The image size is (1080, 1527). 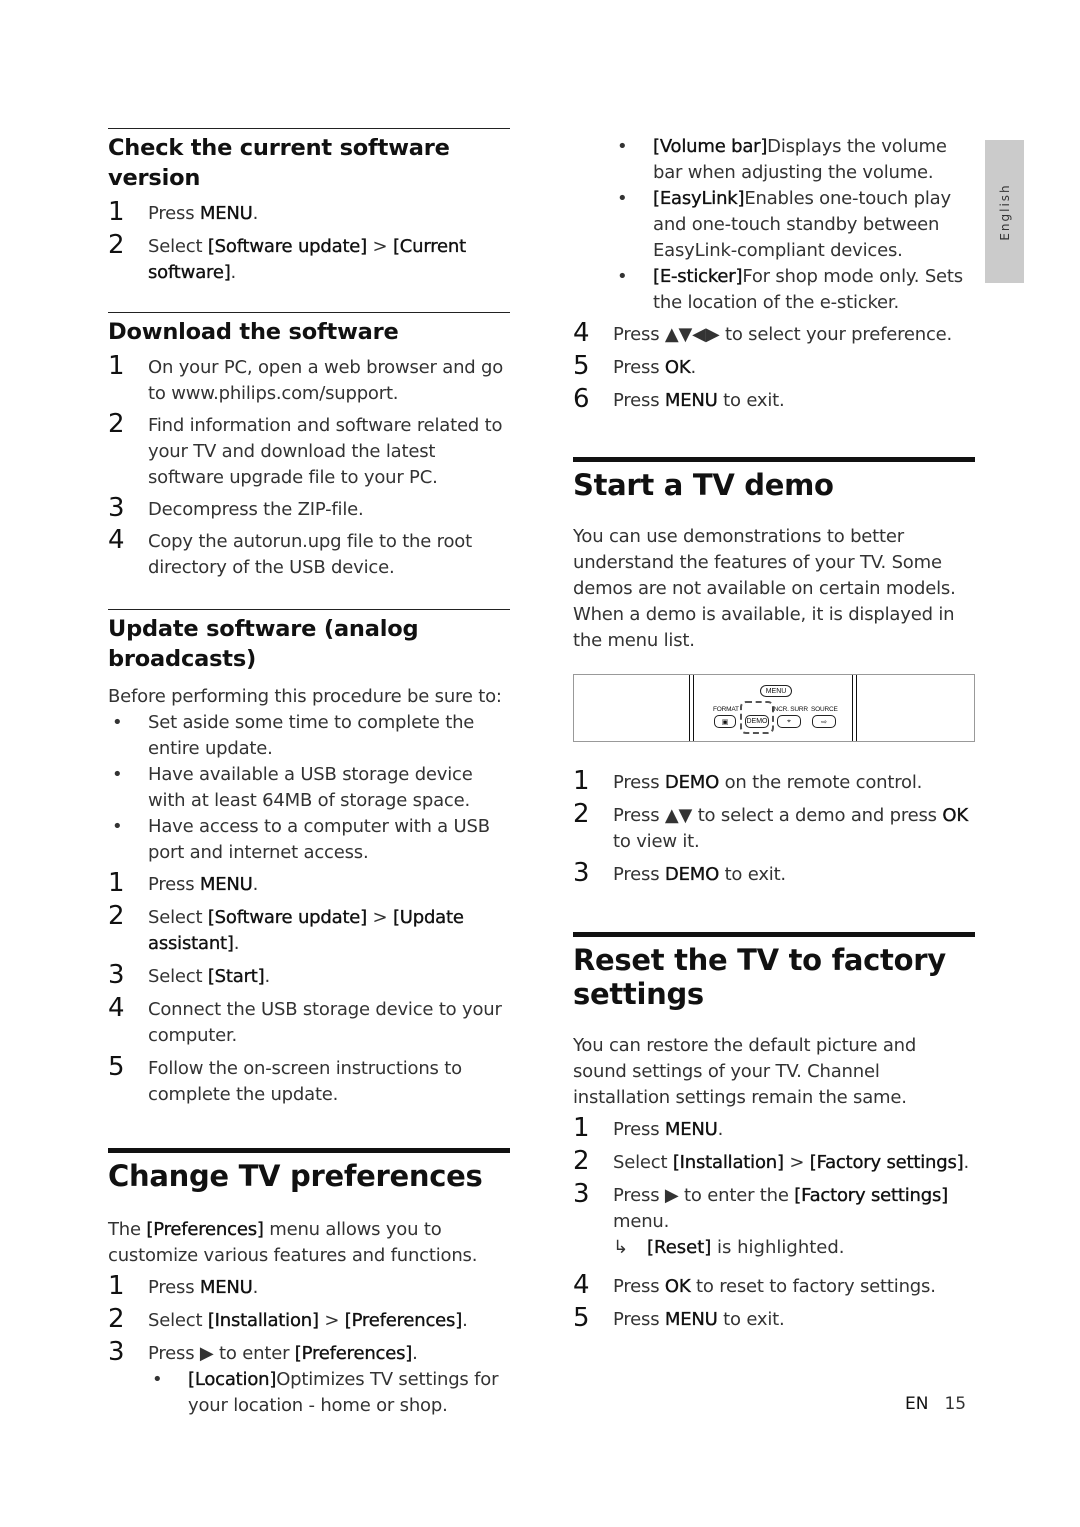 I want to click on step: 5 Press OK., so click(x=635, y=366).